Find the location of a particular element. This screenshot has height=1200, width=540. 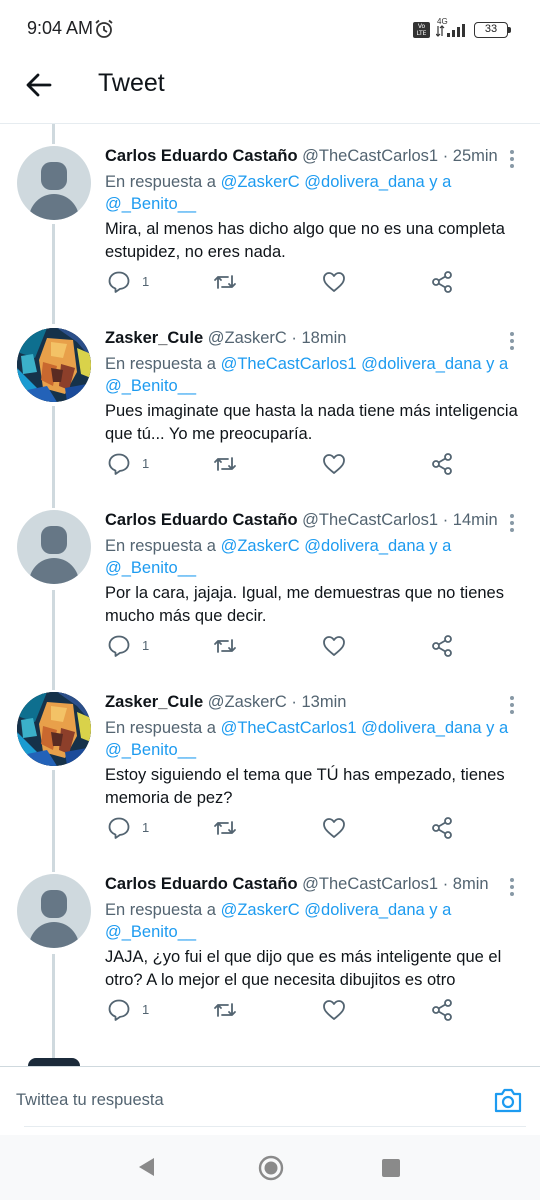

battery-level: 33 is located at coordinates (491, 29).